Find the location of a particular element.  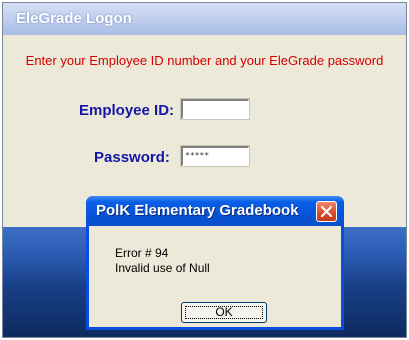

dialog-titlebar: PolK Elementary Gradebook is located at coordinates (215, 211).